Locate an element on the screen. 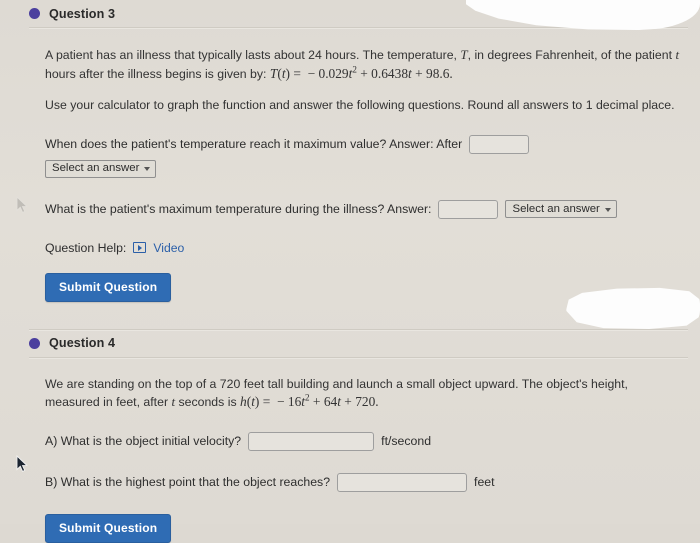  q3-var-T: T is located at coordinates (464, 54).